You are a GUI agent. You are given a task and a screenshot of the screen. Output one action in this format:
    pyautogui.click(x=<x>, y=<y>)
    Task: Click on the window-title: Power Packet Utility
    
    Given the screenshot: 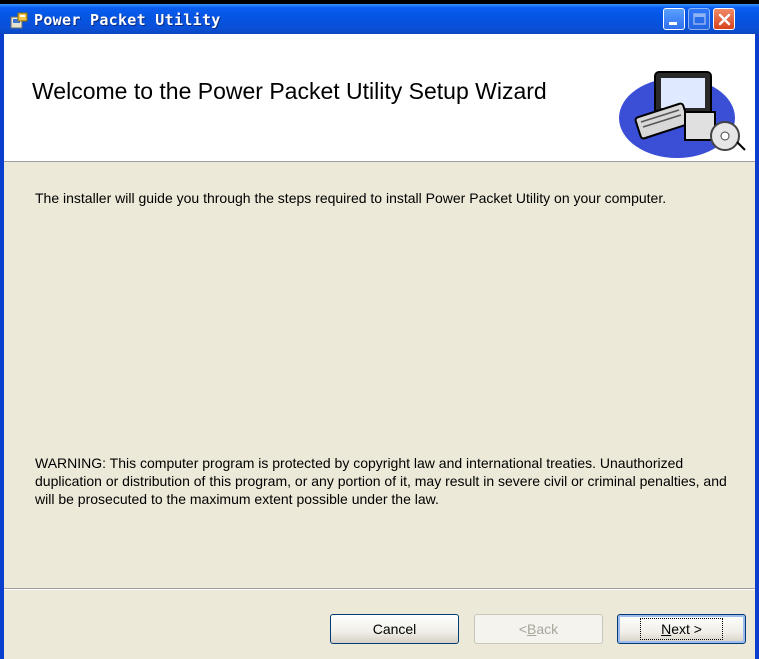 What is the action you would take?
    pyautogui.click(x=127, y=20)
    